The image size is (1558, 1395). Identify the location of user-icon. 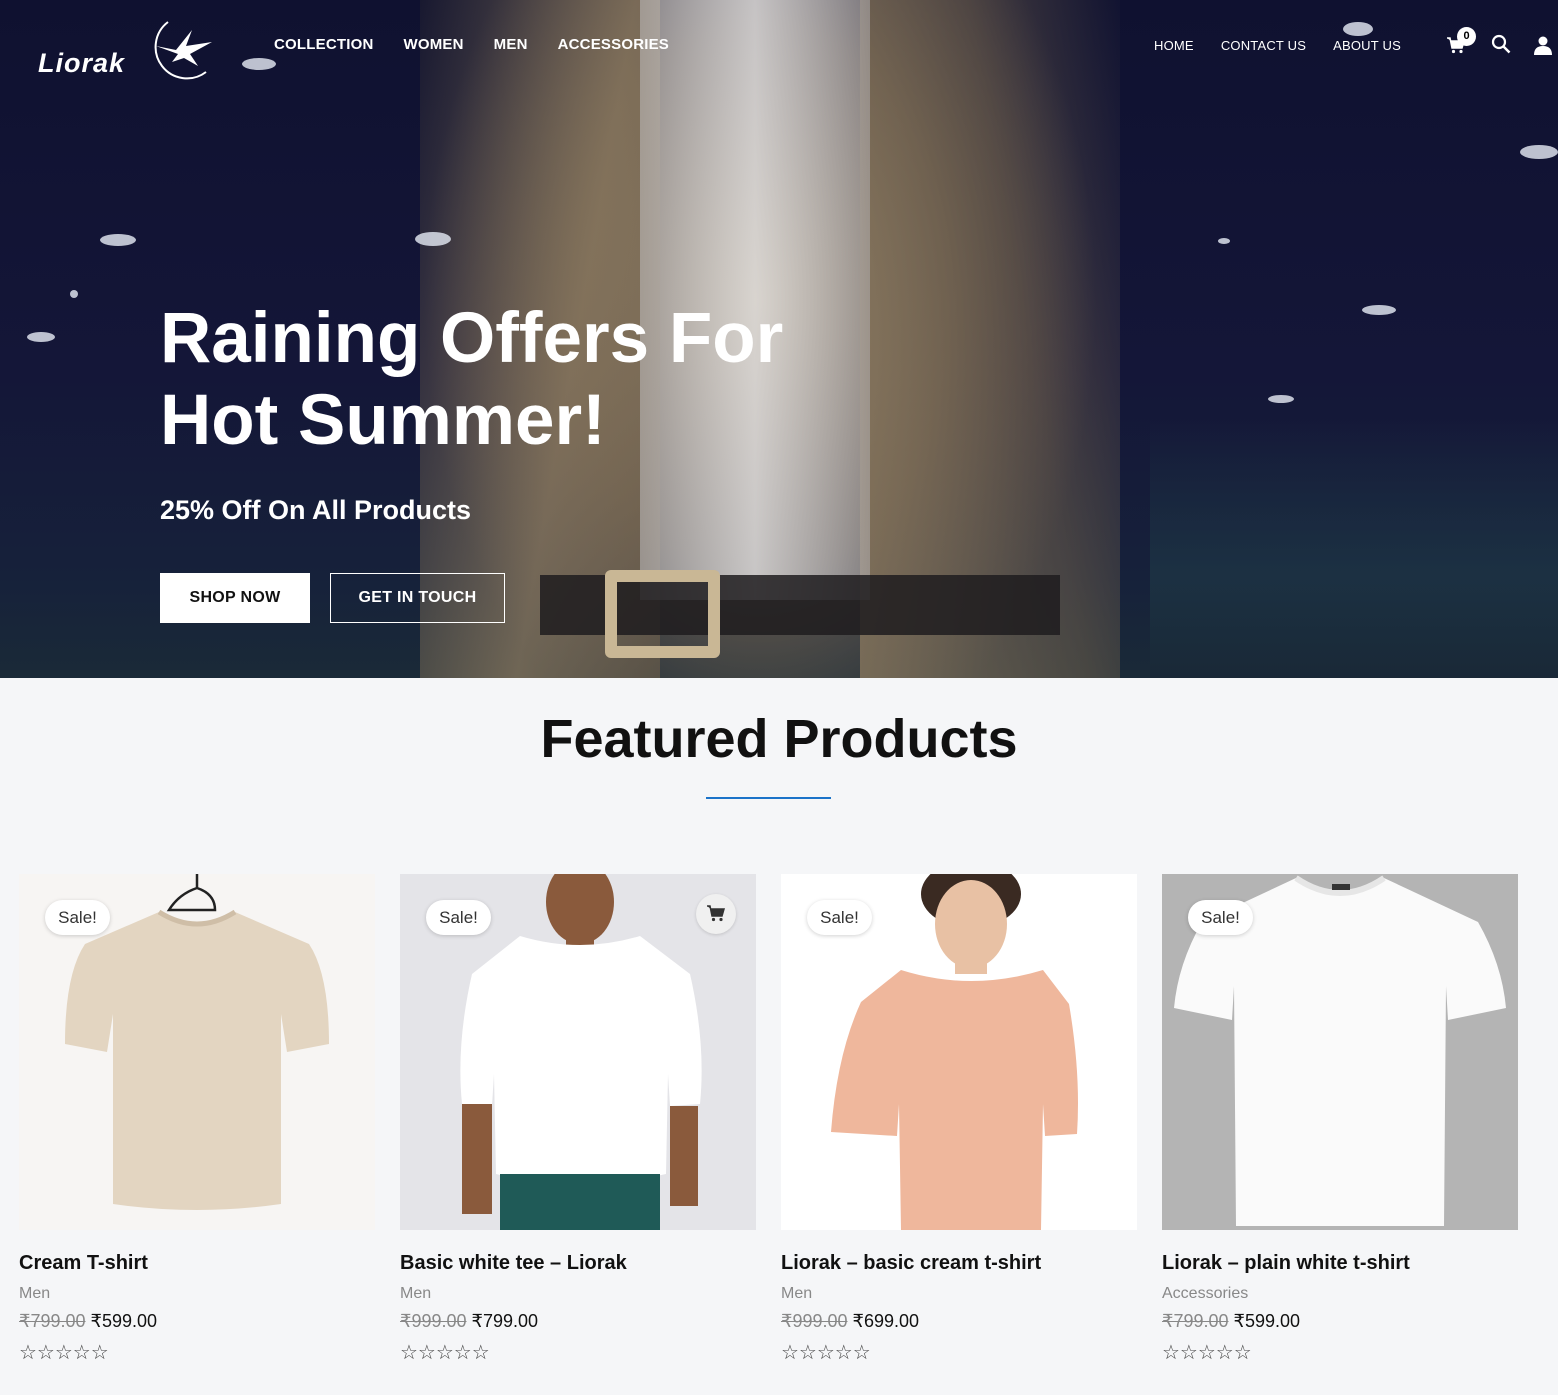
(1543, 45).